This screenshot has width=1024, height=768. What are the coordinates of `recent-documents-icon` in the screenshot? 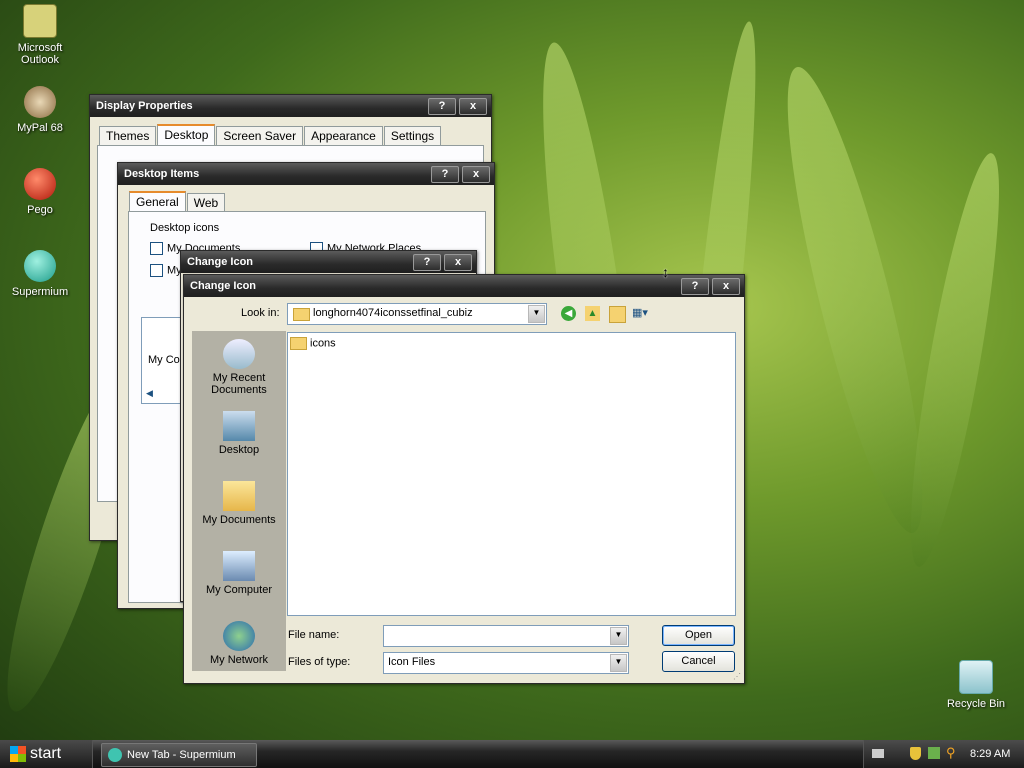 It's located at (239, 354).